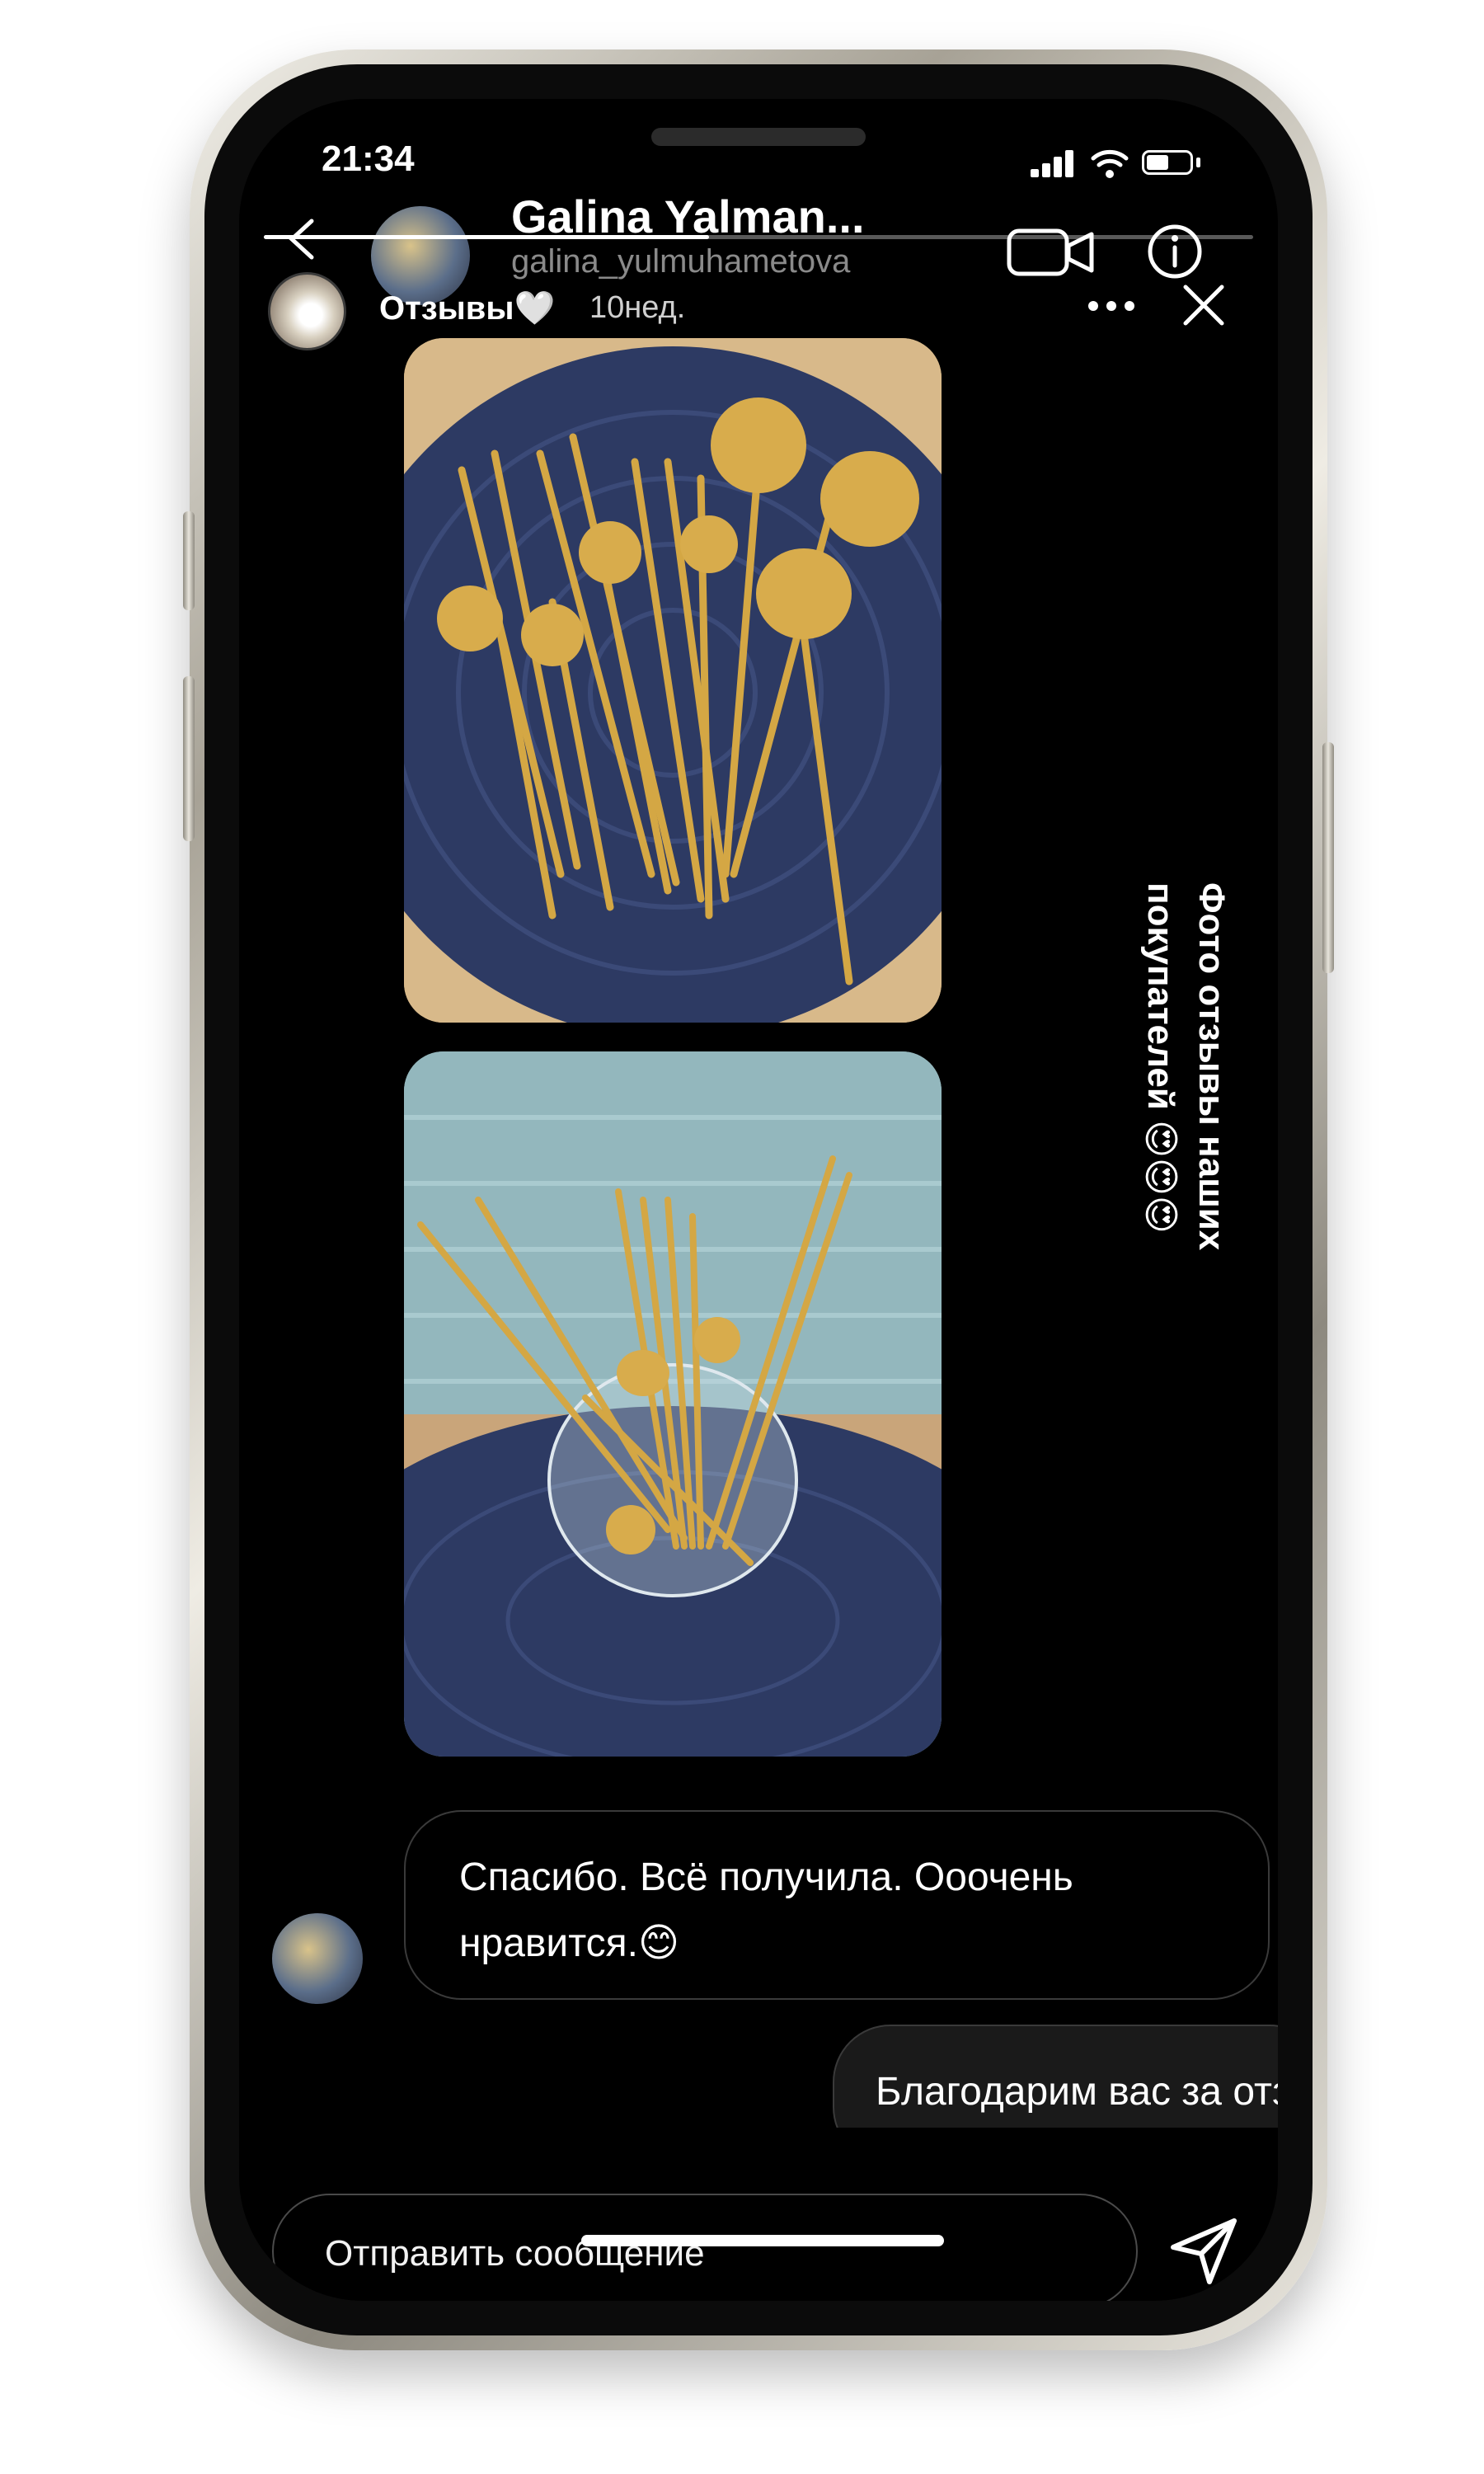  What do you see at coordinates (486, 237) in the screenshot?
I see `story-progress-fill` at bounding box center [486, 237].